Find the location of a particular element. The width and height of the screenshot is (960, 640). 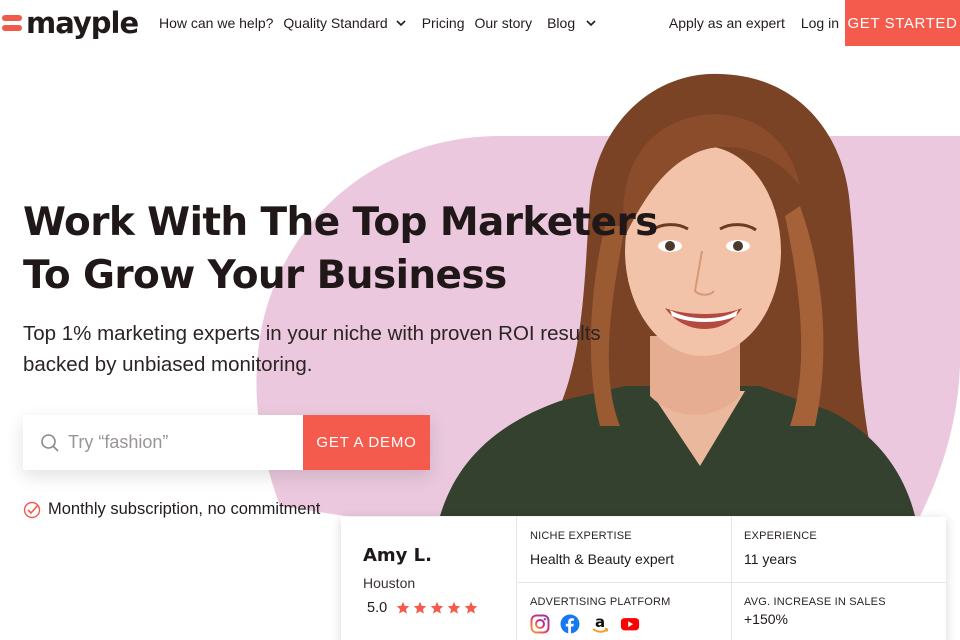

instagram-icon is located at coordinates (540, 624).